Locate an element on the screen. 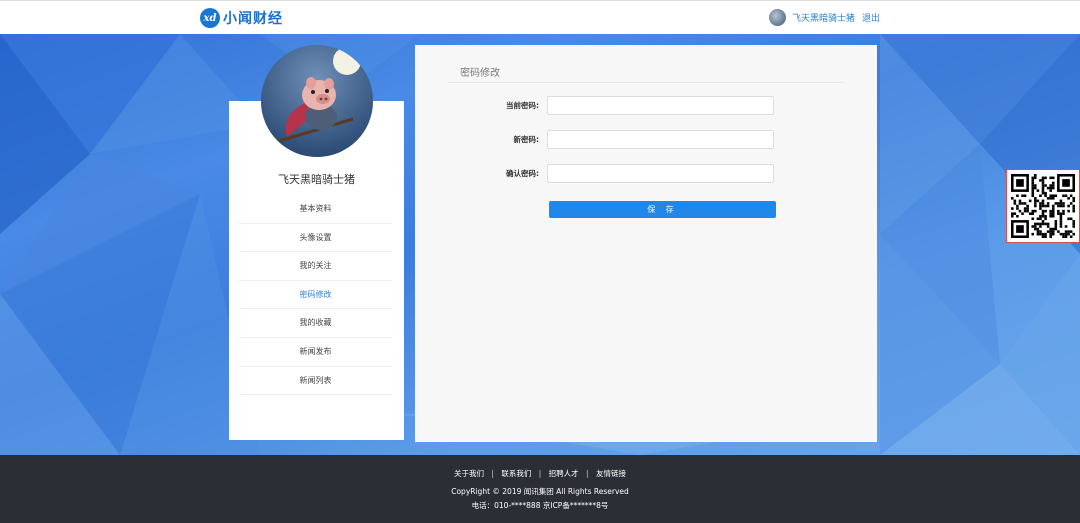 The height and width of the screenshot is (523, 1080). menu-item-following: 我的关注 is located at coordinates (315, 266).